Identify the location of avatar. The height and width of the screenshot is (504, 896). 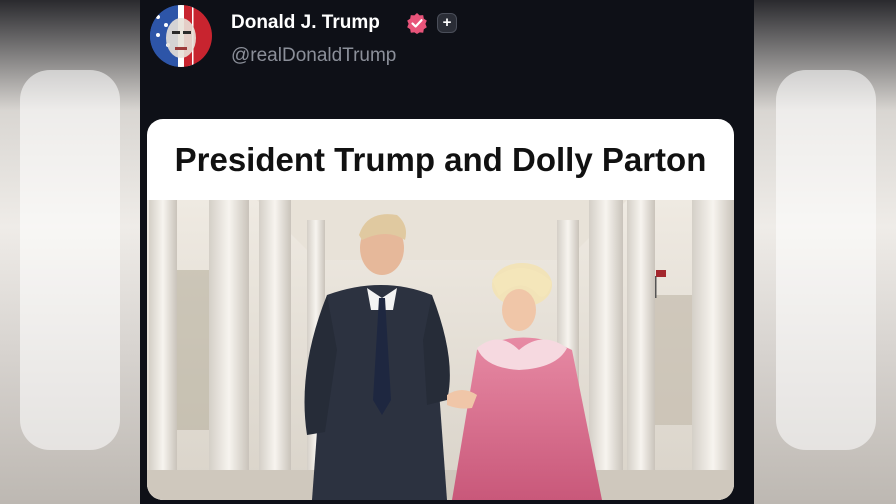
(181, 36).